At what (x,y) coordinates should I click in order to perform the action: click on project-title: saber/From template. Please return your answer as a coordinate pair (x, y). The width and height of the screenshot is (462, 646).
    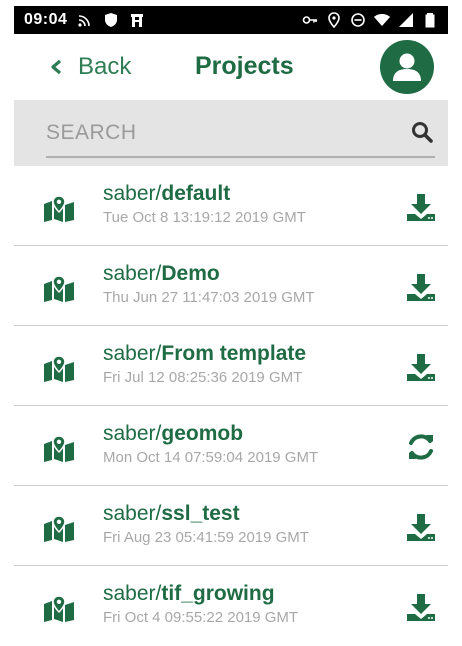
    Looking at the image, I should click on (204, 354).